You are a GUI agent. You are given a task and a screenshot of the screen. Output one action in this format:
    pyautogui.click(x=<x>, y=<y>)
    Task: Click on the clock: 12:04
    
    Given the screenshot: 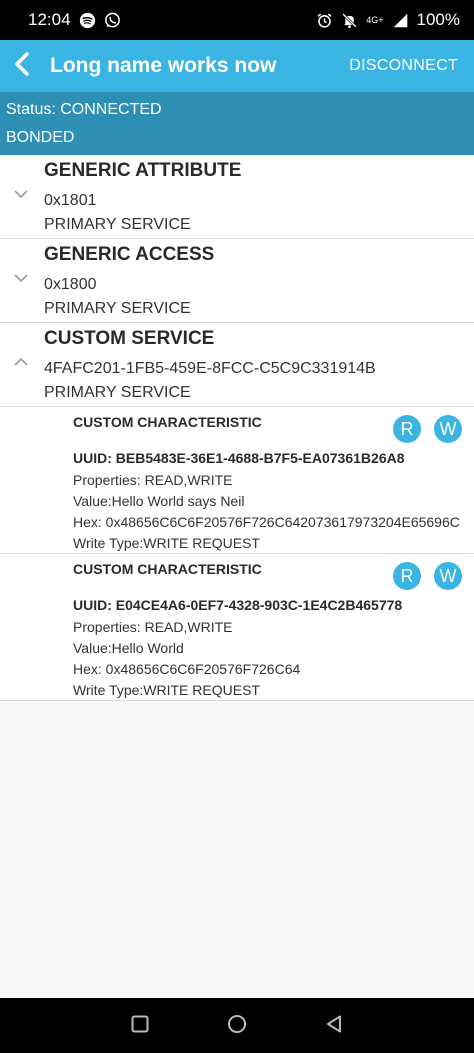 What is the action you would take?
    pyautogui.click(x=49, y=19)
    